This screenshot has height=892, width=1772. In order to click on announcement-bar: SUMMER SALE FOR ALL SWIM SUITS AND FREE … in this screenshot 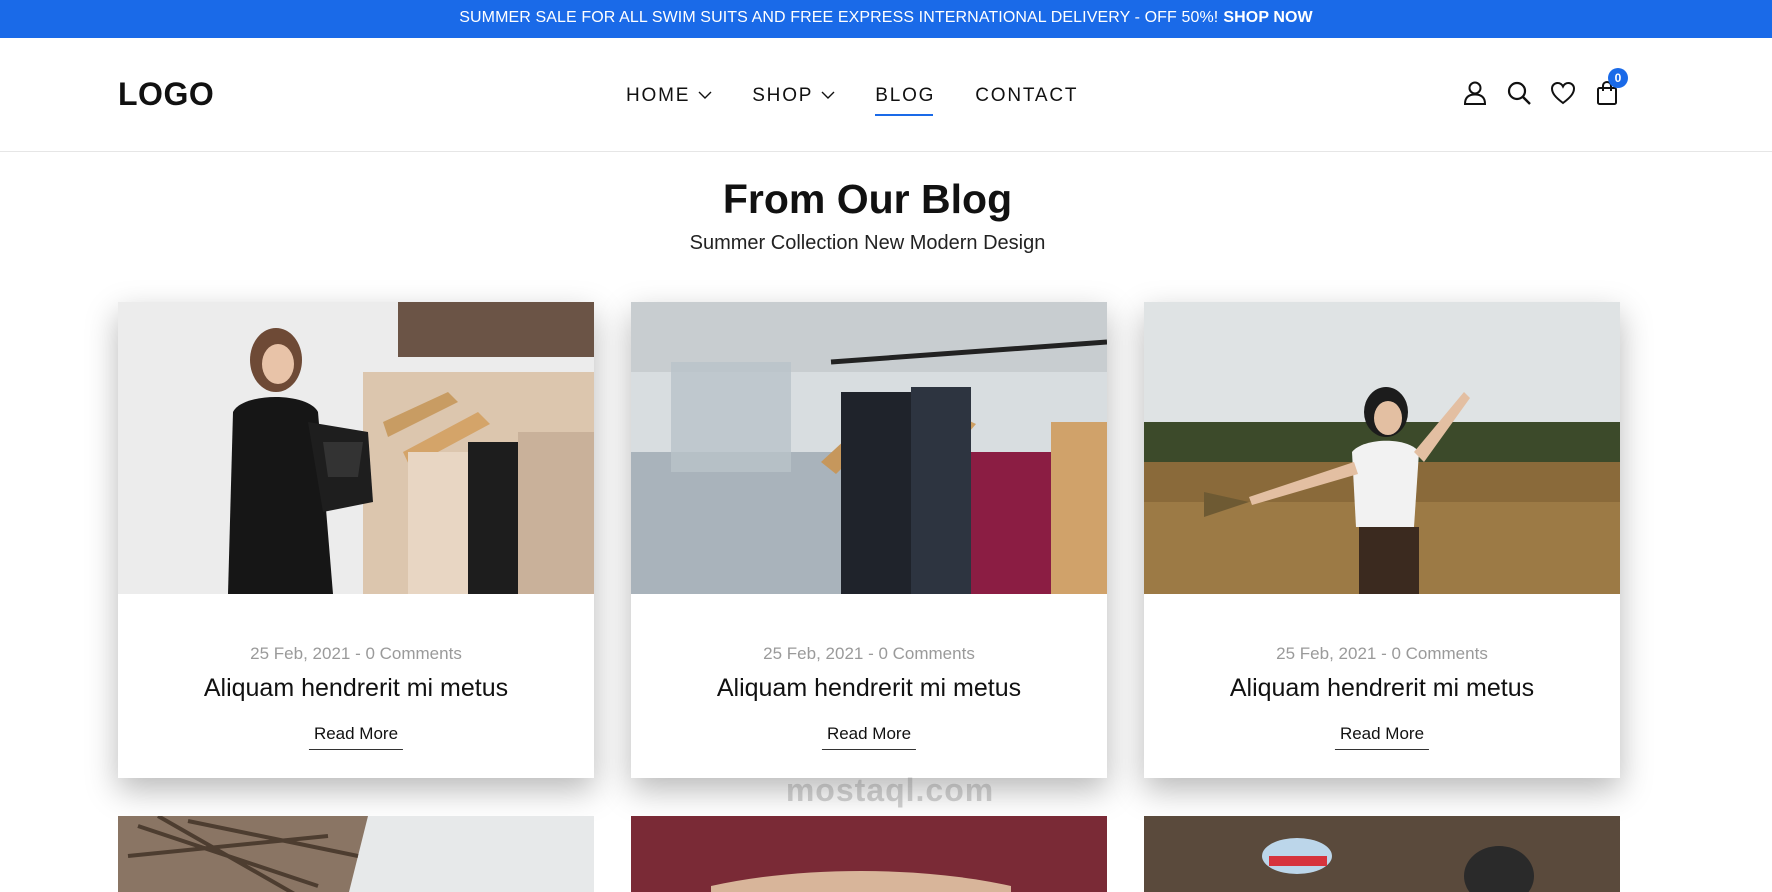, I will do `click(886, 19)`.